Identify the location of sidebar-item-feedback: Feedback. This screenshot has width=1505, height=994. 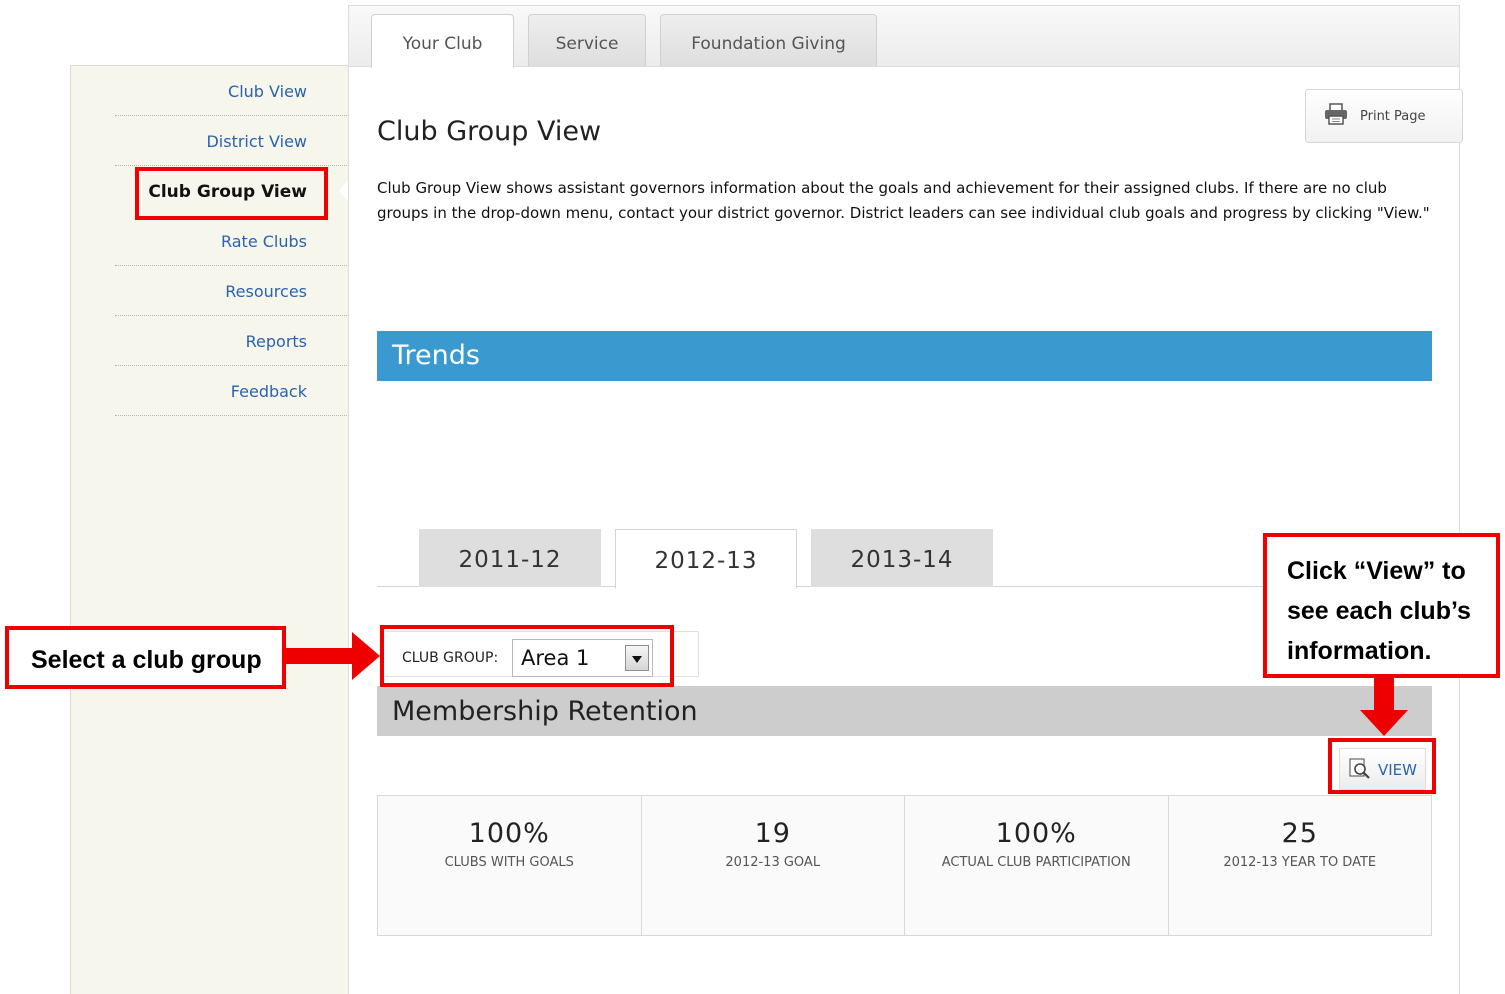
(231, 391).